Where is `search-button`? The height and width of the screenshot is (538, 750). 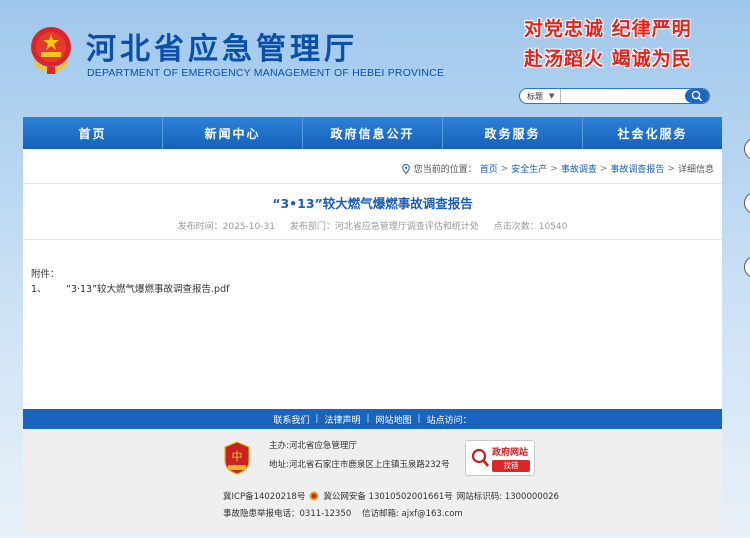
search-button is located at coordinates (696, 96).